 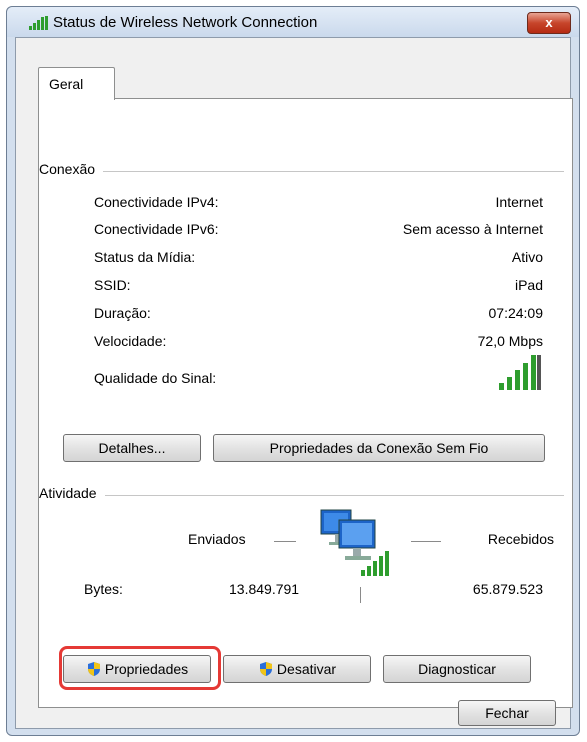 What do you see at coordinates (360, 595) in the screenshot?
I see `activity-divider` at bounding box center [360, 595].